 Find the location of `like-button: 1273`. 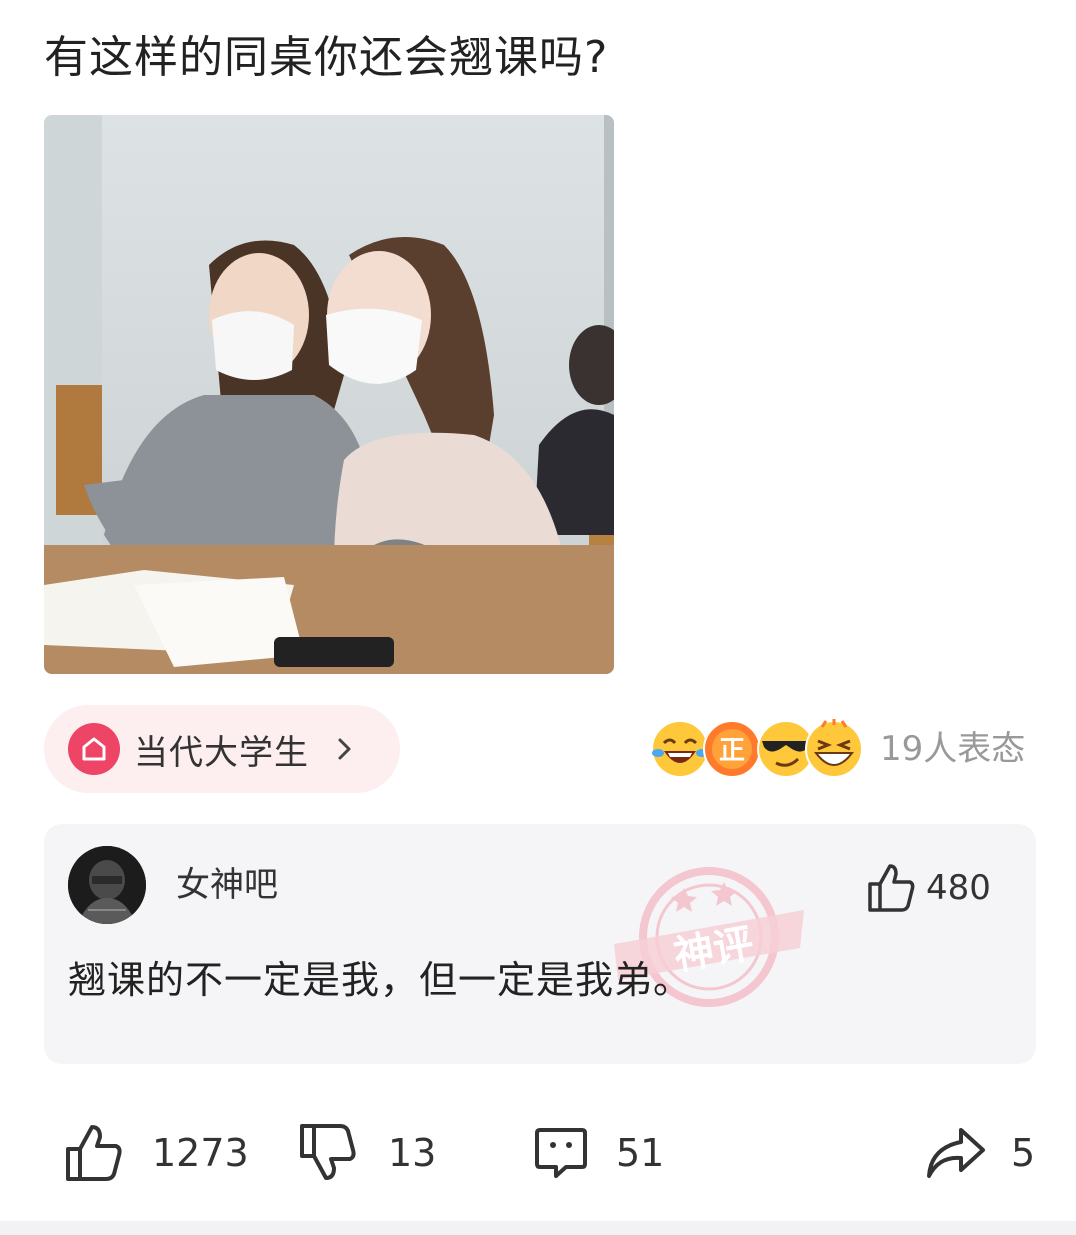

like-button: 1273 is located at coordinates (156, 1153).